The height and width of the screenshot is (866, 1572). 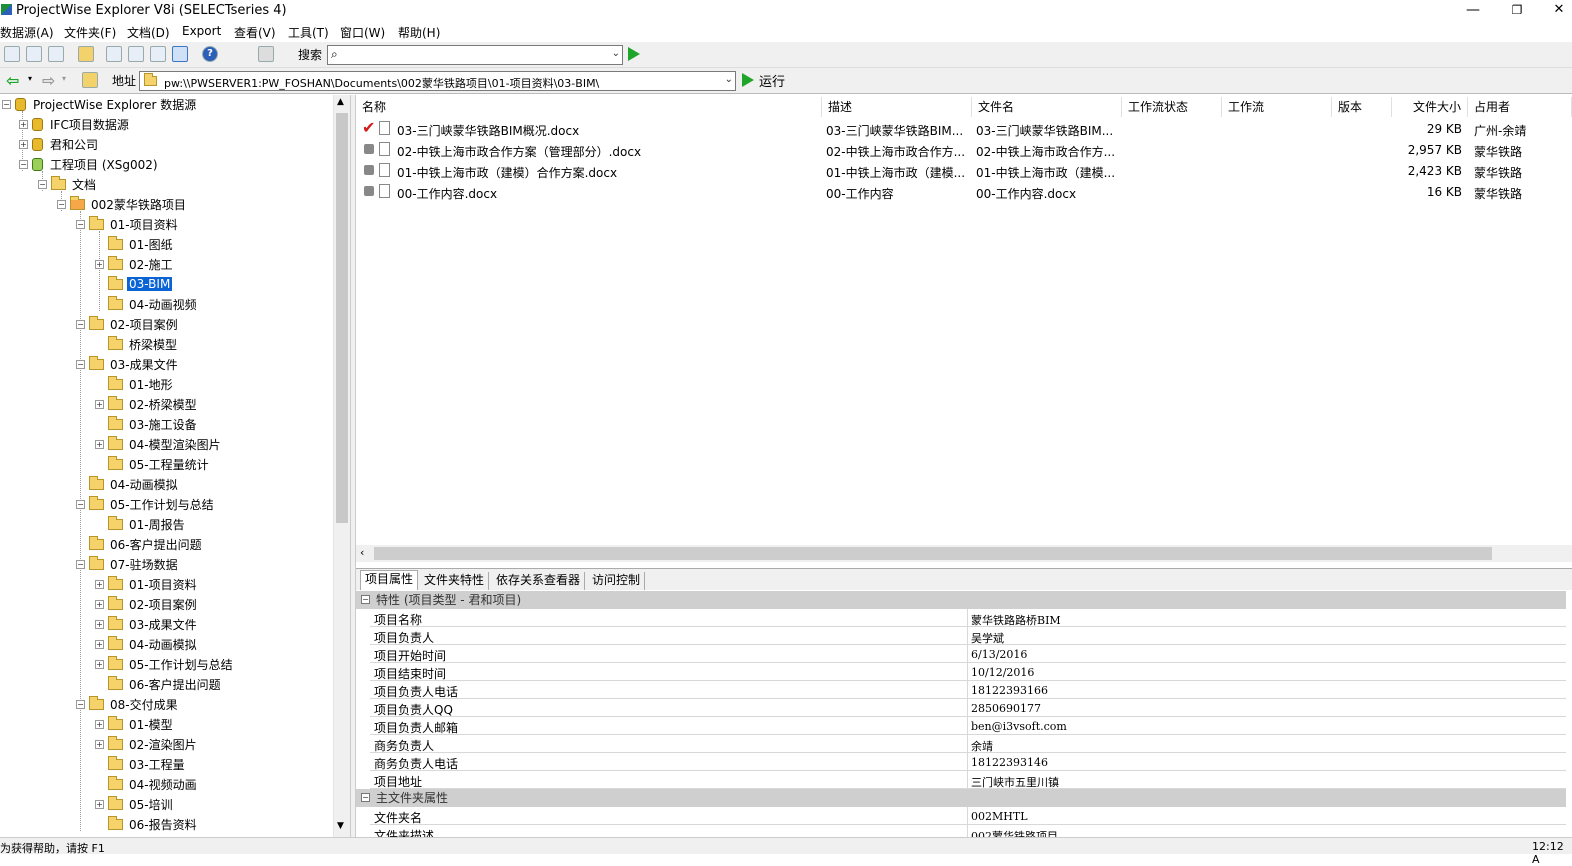 I want to click on close-button: ✕, so click(x=1554, y=11).